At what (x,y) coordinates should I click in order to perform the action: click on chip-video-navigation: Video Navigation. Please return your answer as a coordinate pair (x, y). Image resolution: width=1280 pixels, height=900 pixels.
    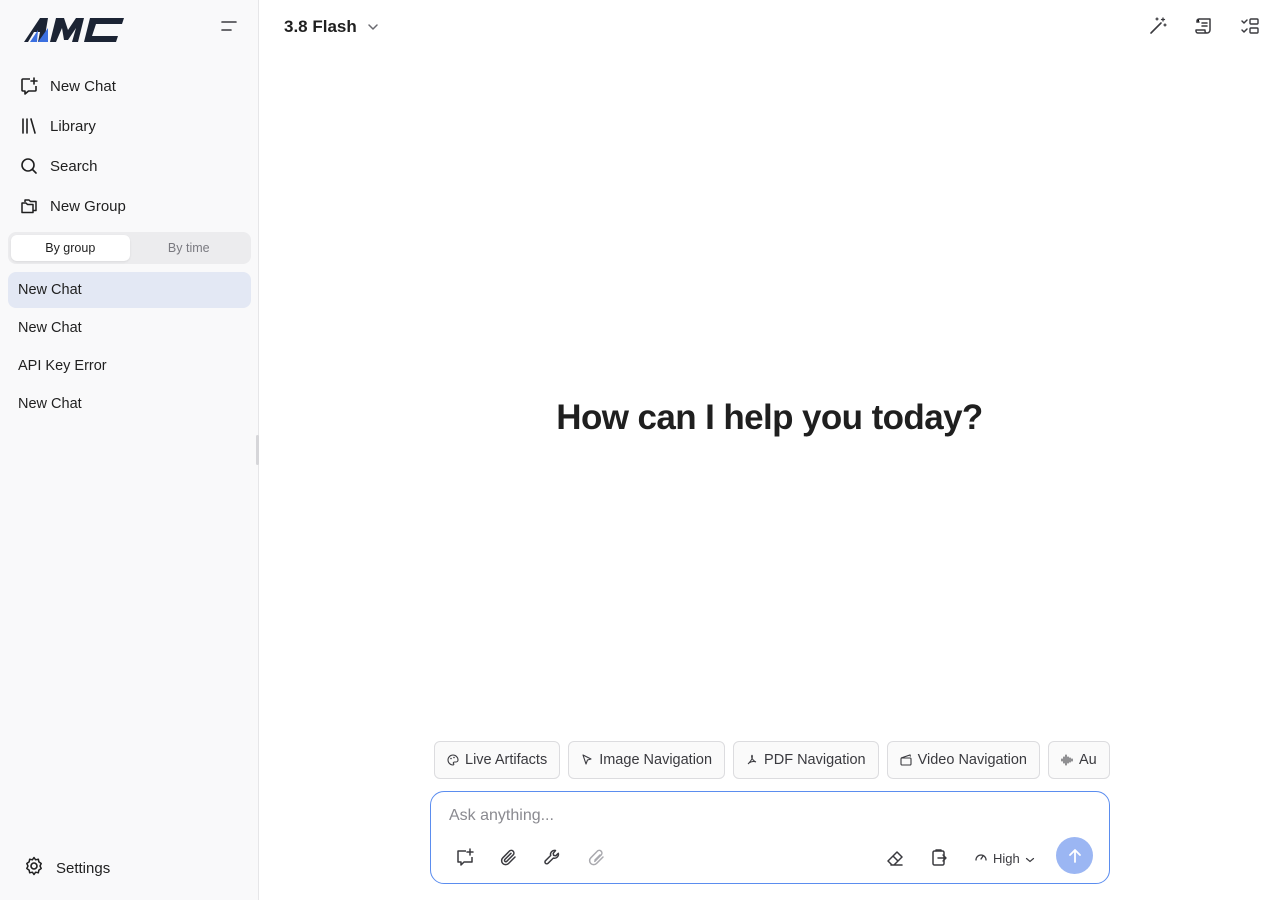
    Looking at the image, I should click on (963, 760).